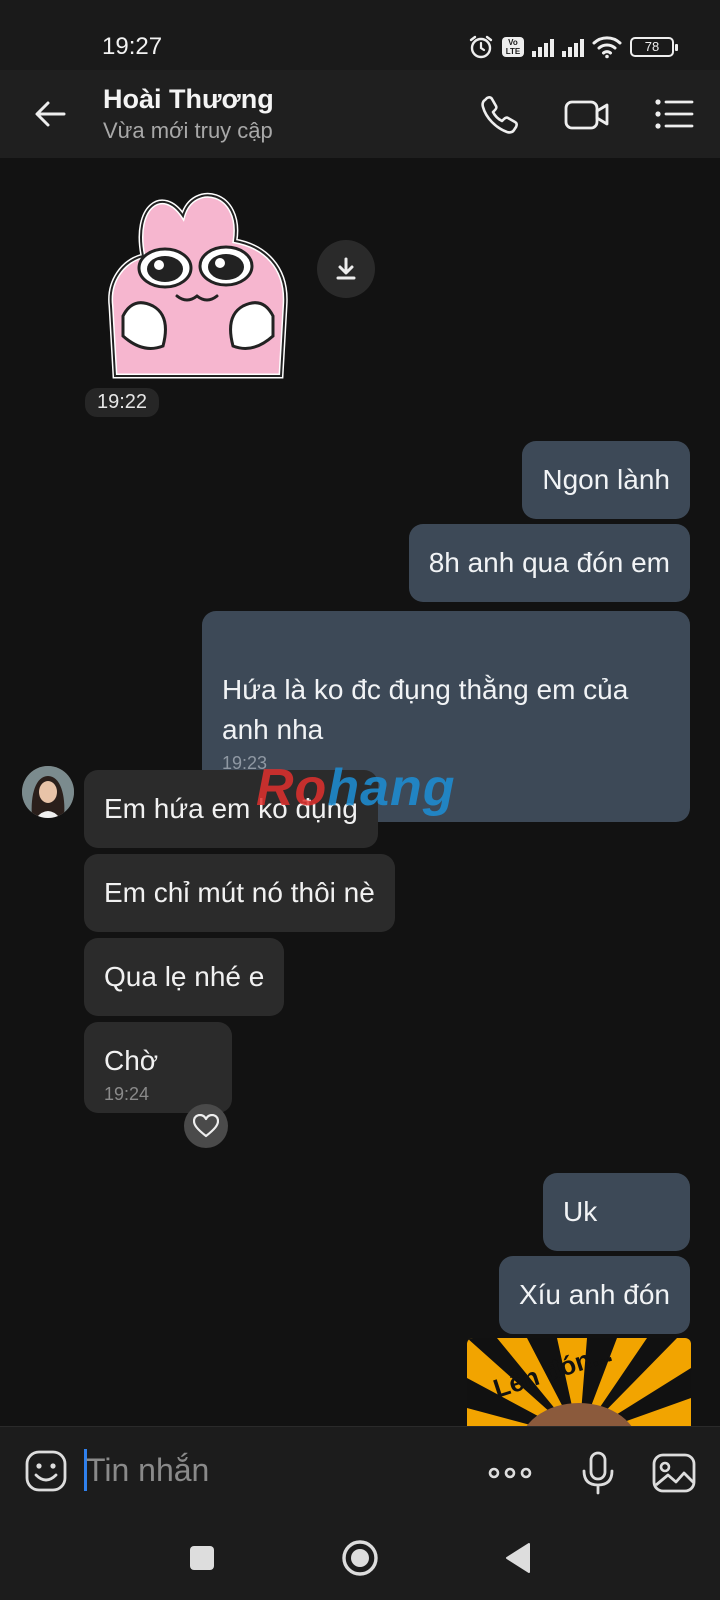  Describe the element at coordinates (510, 1473) in the screenshot. I see `more-options-icon` at that location.